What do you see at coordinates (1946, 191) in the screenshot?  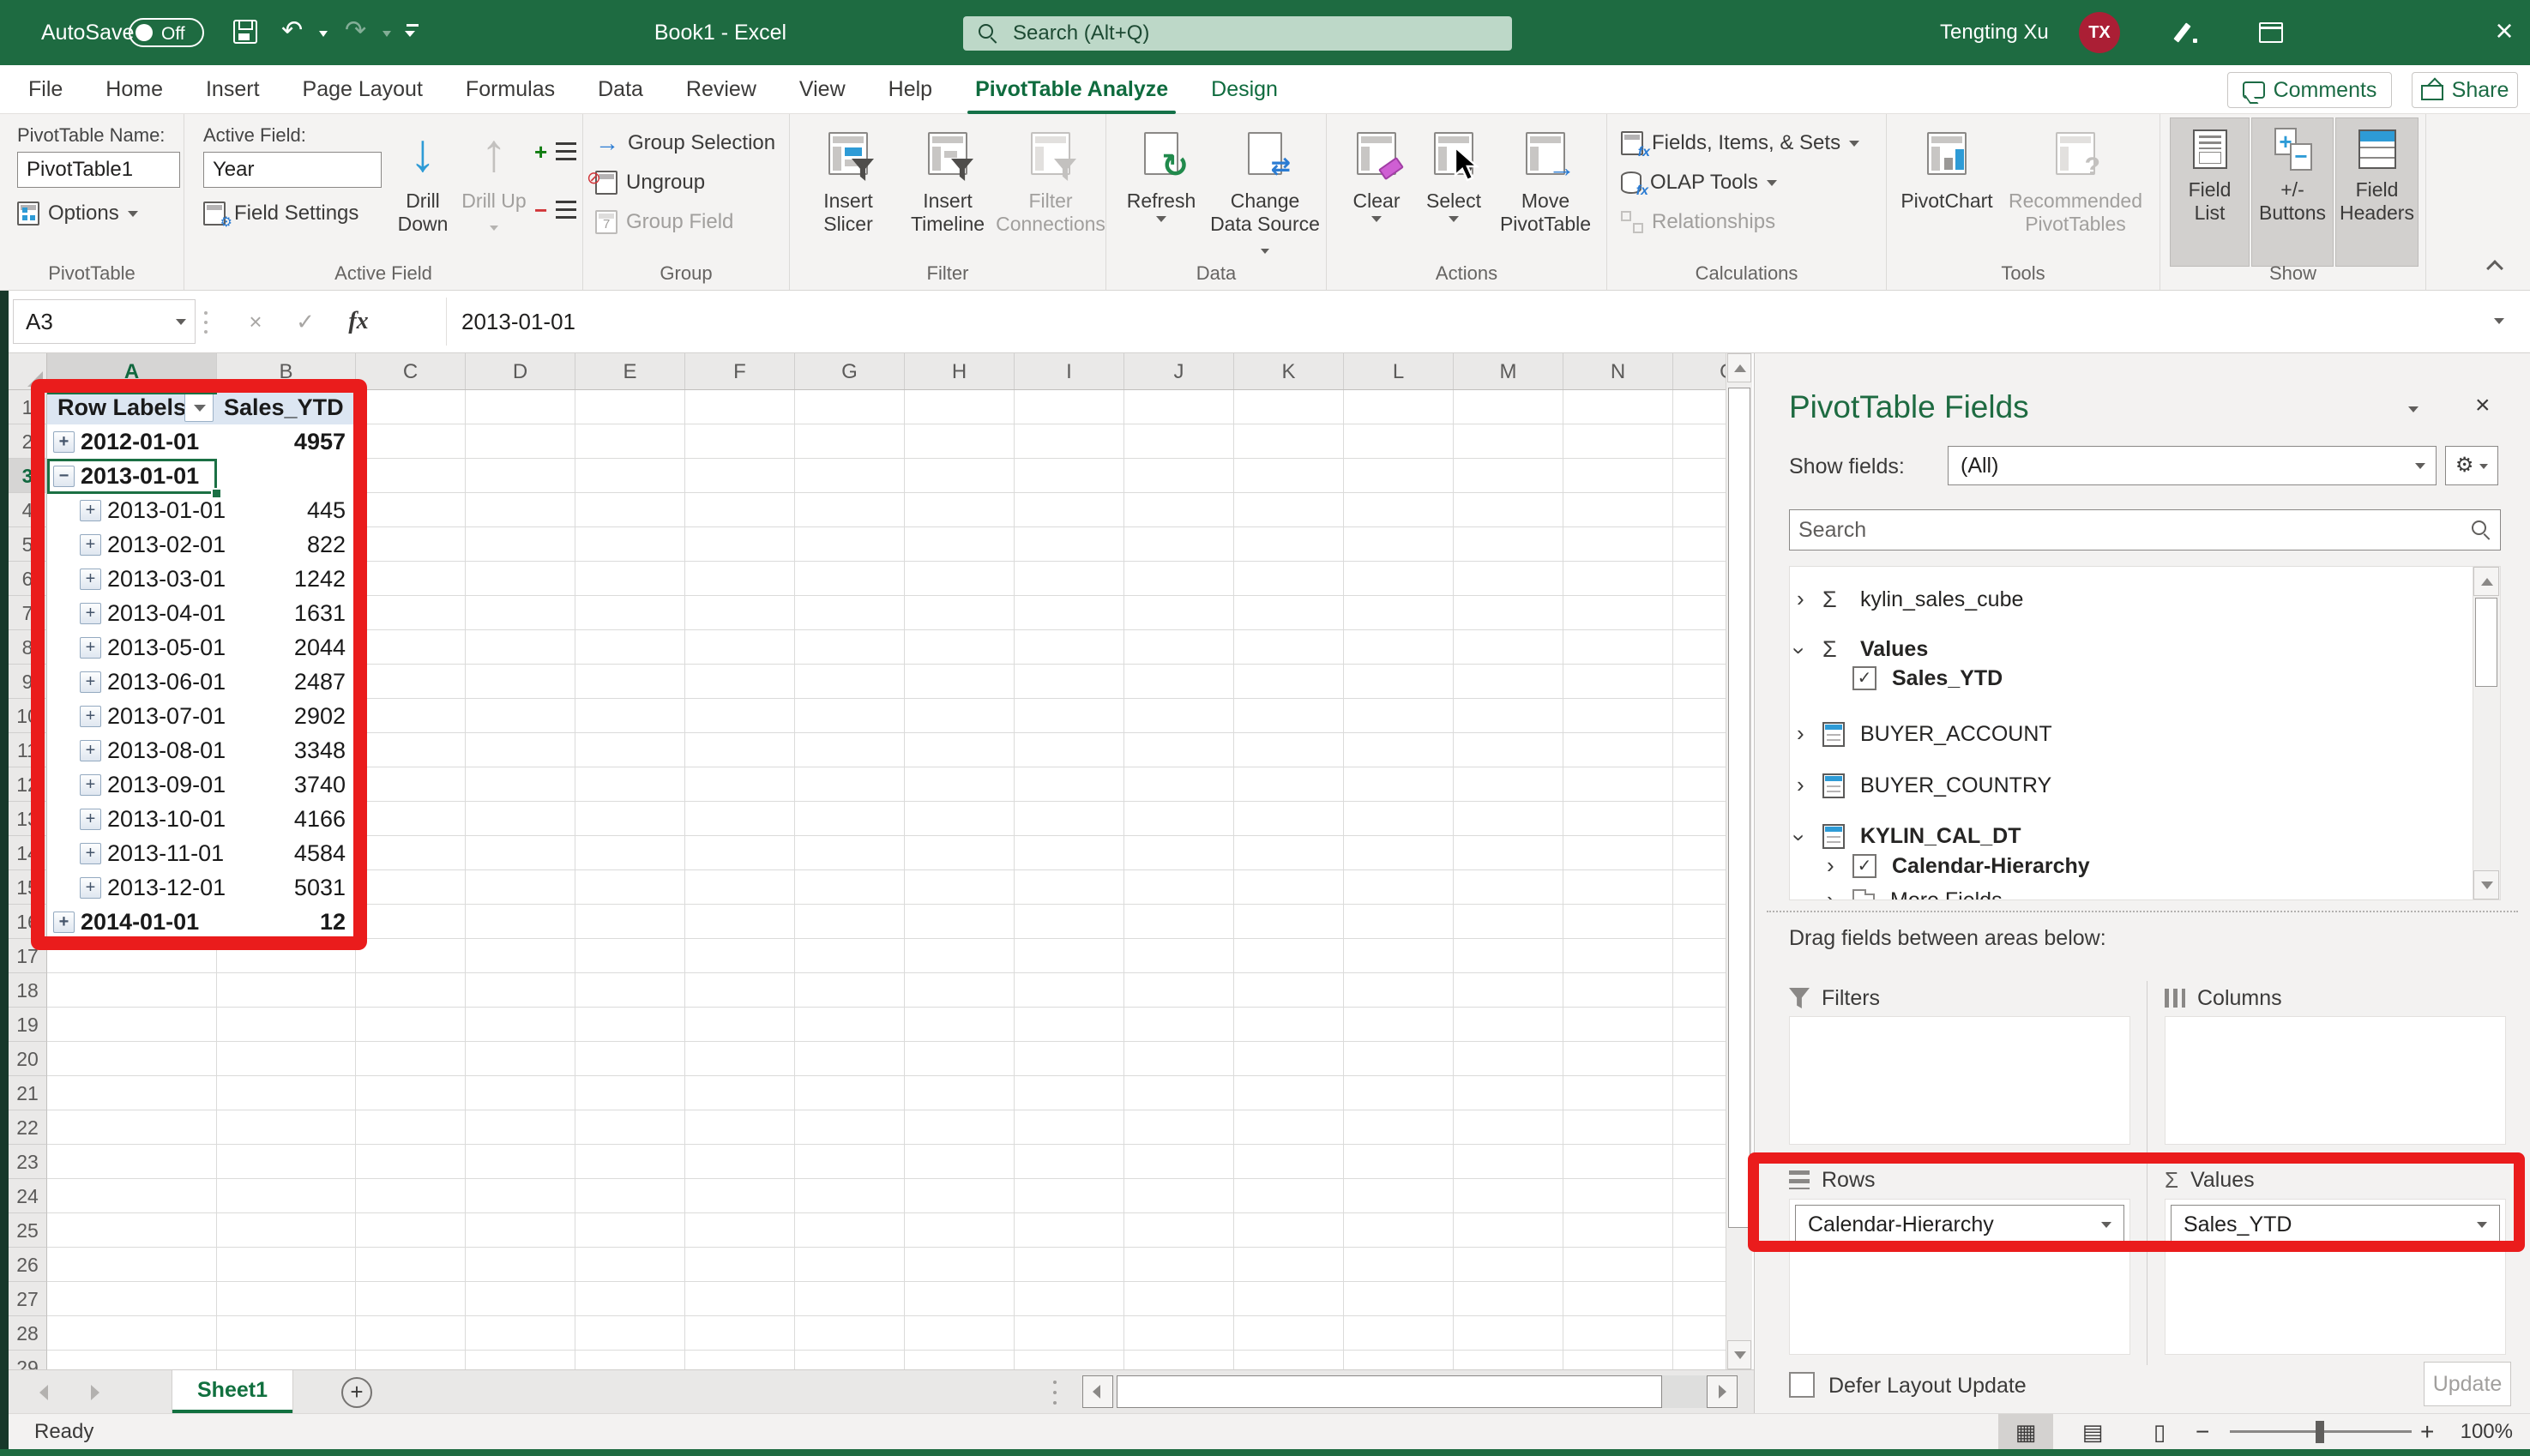 I see `pivotchart-button: PivotChart` at bounding box center [1946, 191].